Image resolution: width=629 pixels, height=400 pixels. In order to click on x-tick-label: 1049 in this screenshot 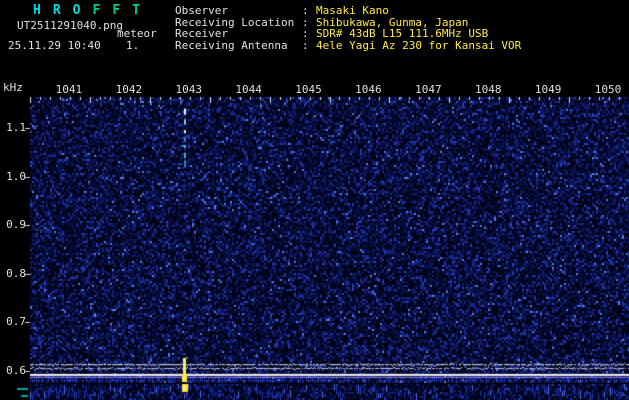, I will do `click(548, 89)`.